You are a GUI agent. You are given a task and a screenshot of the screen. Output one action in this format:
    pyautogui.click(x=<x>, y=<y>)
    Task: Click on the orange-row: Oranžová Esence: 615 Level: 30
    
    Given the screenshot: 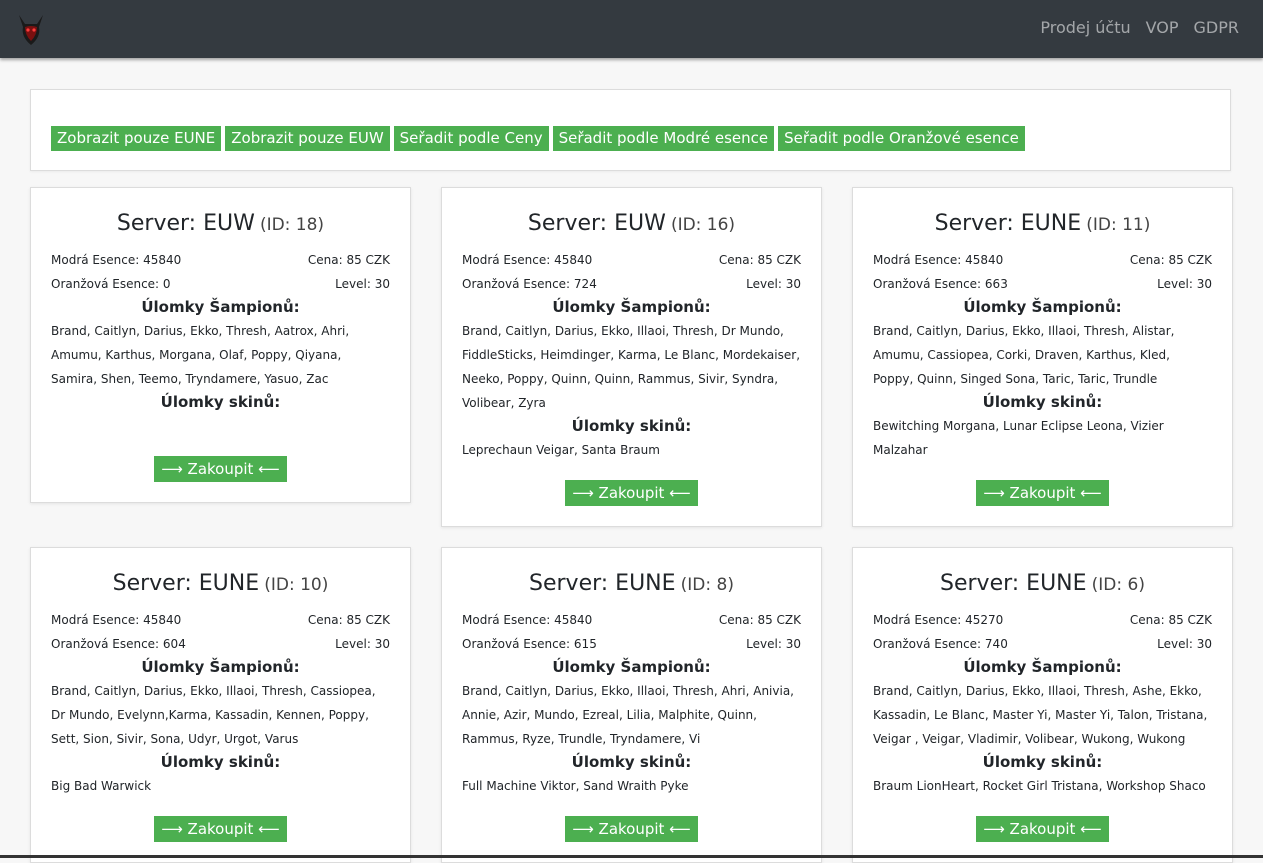 What is the action you would take?
    pyautogui.click(x=631, y=644)
    